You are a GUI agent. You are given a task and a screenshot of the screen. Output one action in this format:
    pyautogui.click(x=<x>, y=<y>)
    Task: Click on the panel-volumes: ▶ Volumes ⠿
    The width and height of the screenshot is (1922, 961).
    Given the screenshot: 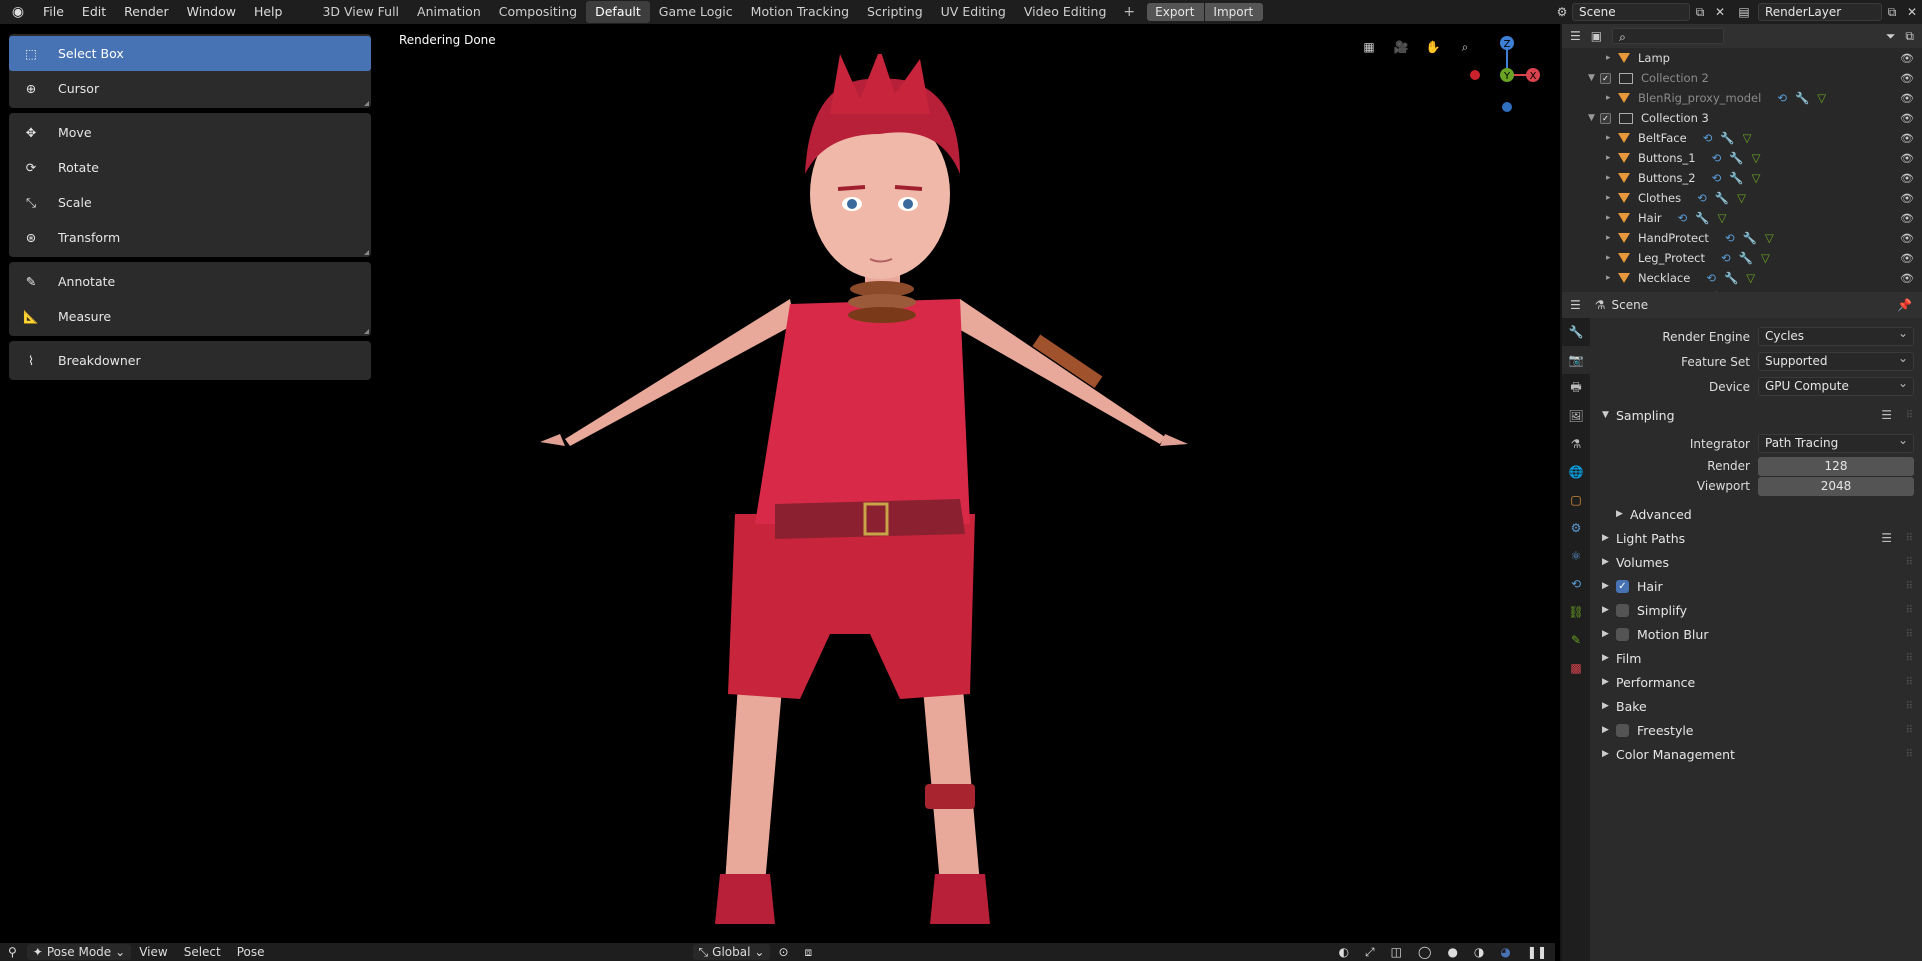 What is the action you would take?
    pyautogui.click(x=1757, y=562)
    